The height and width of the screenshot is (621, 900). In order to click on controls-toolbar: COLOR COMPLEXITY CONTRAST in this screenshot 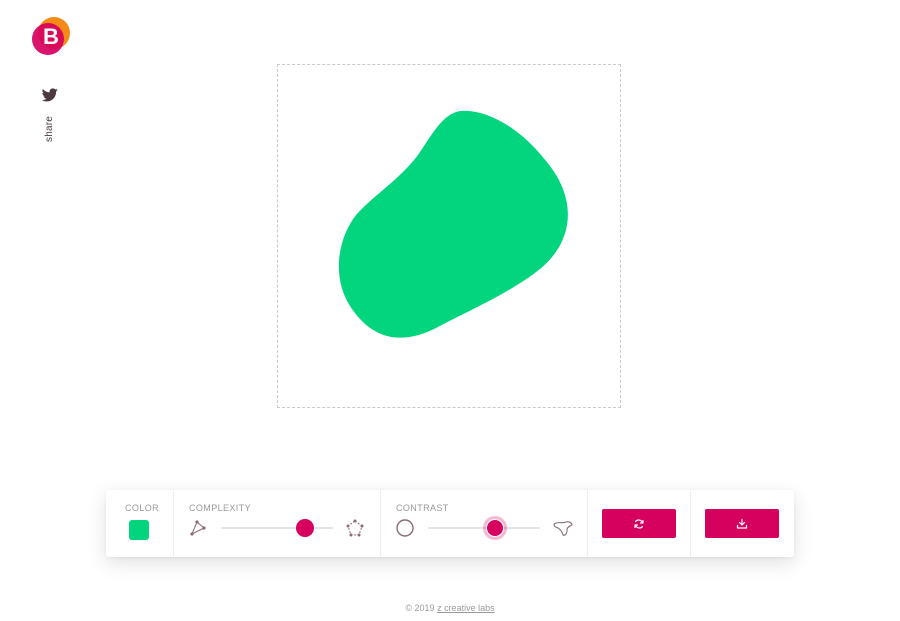, I will do `click(450, 523)`.